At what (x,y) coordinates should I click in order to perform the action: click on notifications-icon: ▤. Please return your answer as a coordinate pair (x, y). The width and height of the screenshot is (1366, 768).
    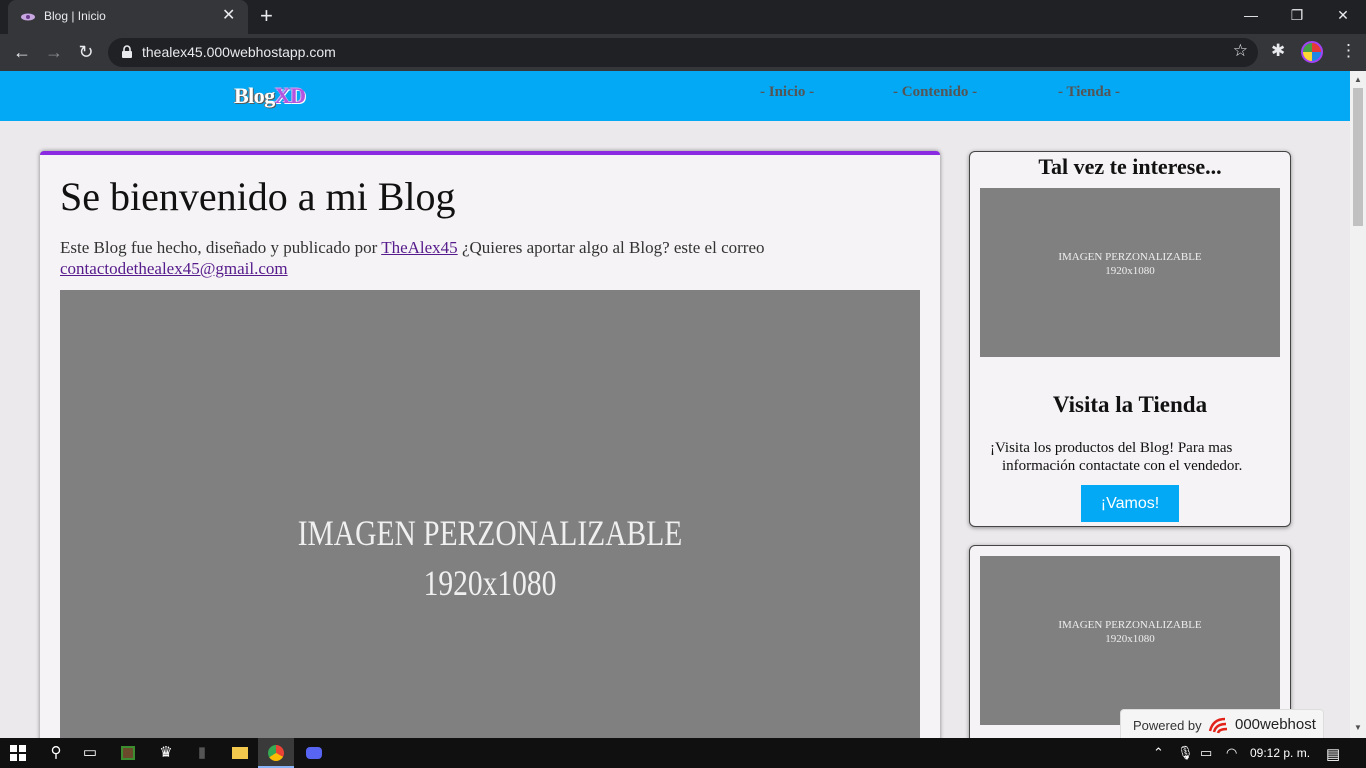
    Looking at the image, I should click on (1333, 754).